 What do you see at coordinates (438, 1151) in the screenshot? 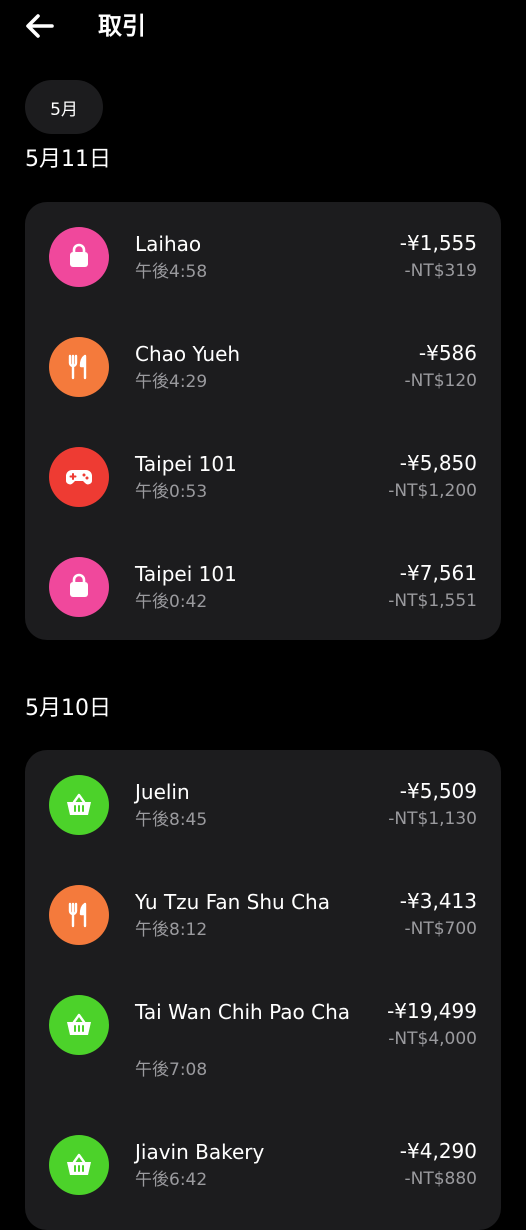
I see `amount: -¥4,290` at bounding box center [438, 1151].